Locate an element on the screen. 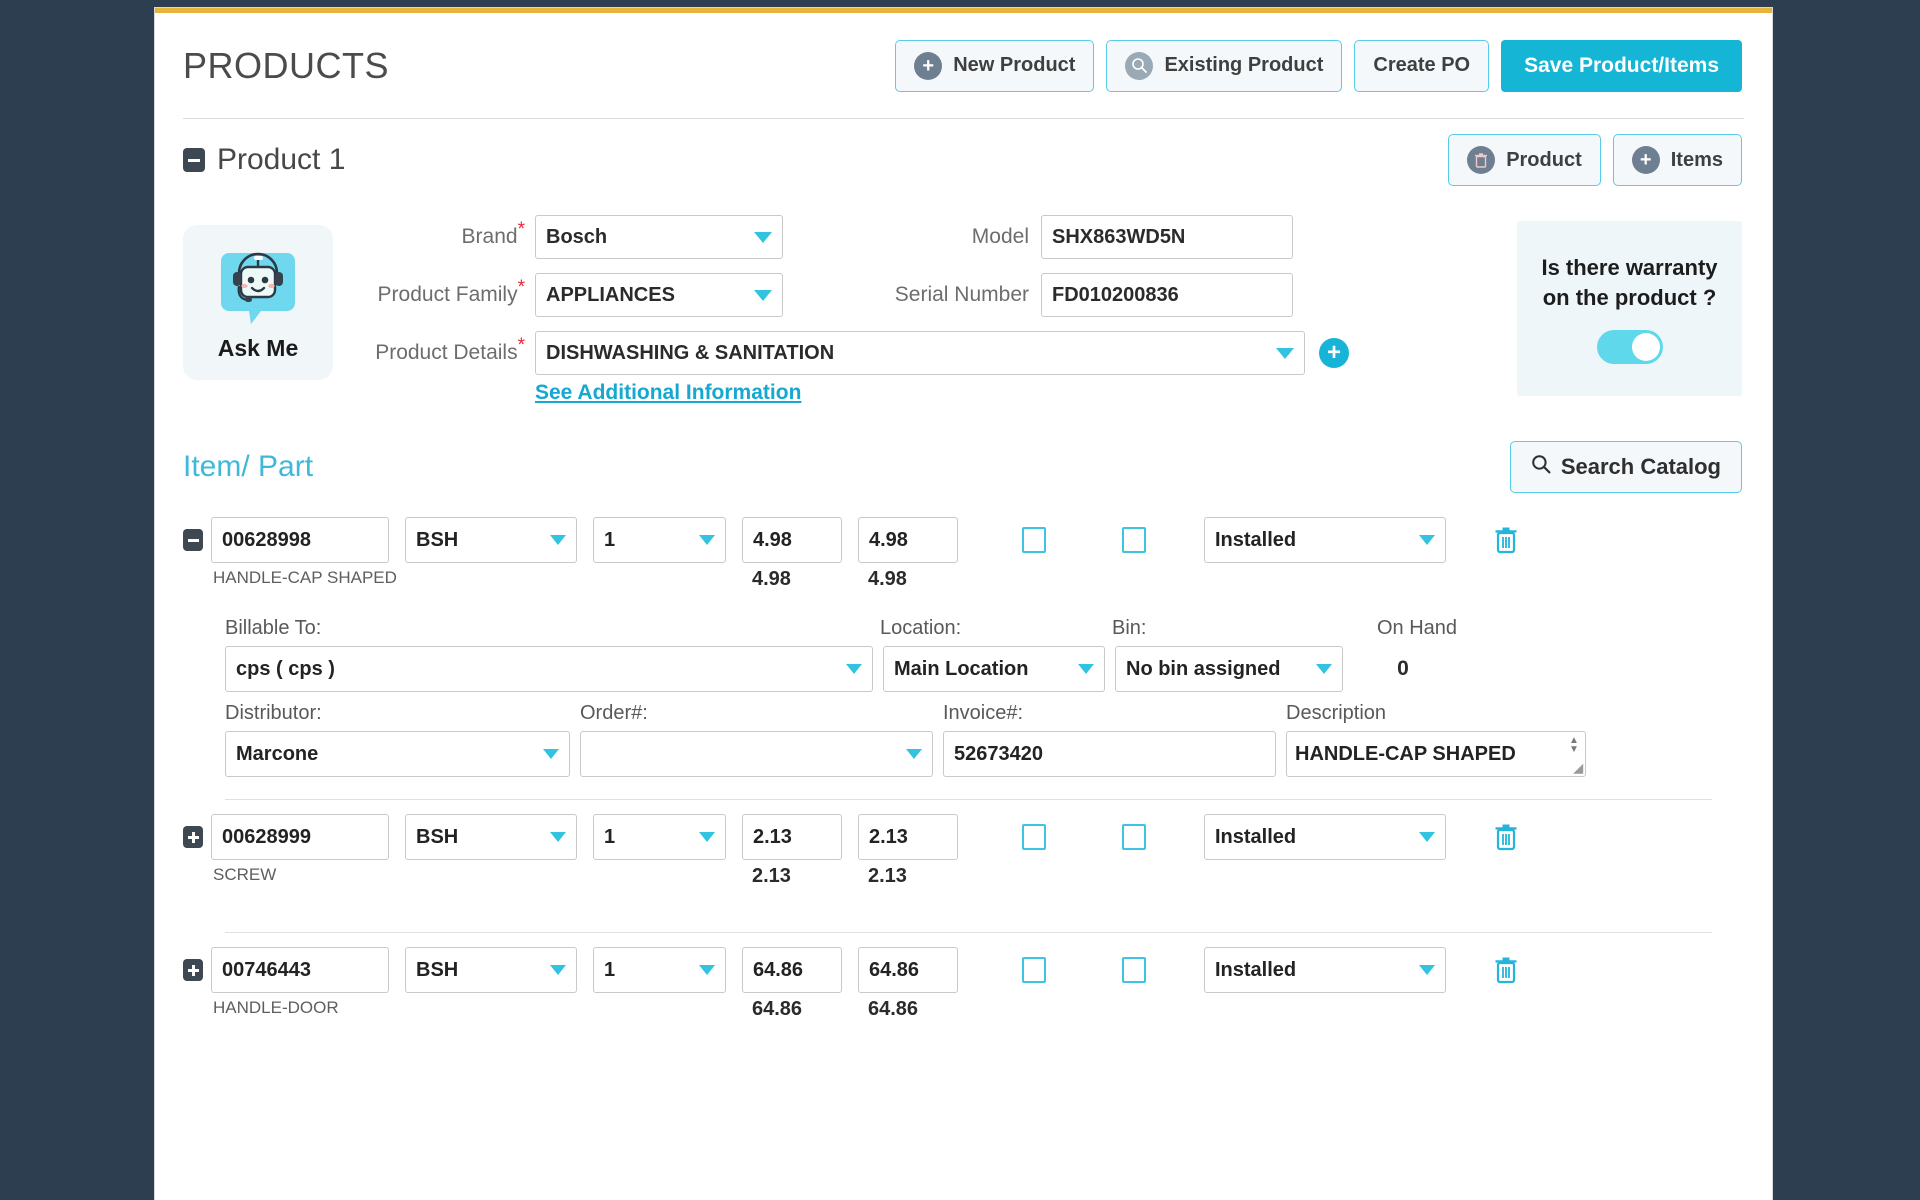  description-textarea: HANDLE-CAP SHAPED ▲ ▼ ◢ is located at coordinates (1436, 754).